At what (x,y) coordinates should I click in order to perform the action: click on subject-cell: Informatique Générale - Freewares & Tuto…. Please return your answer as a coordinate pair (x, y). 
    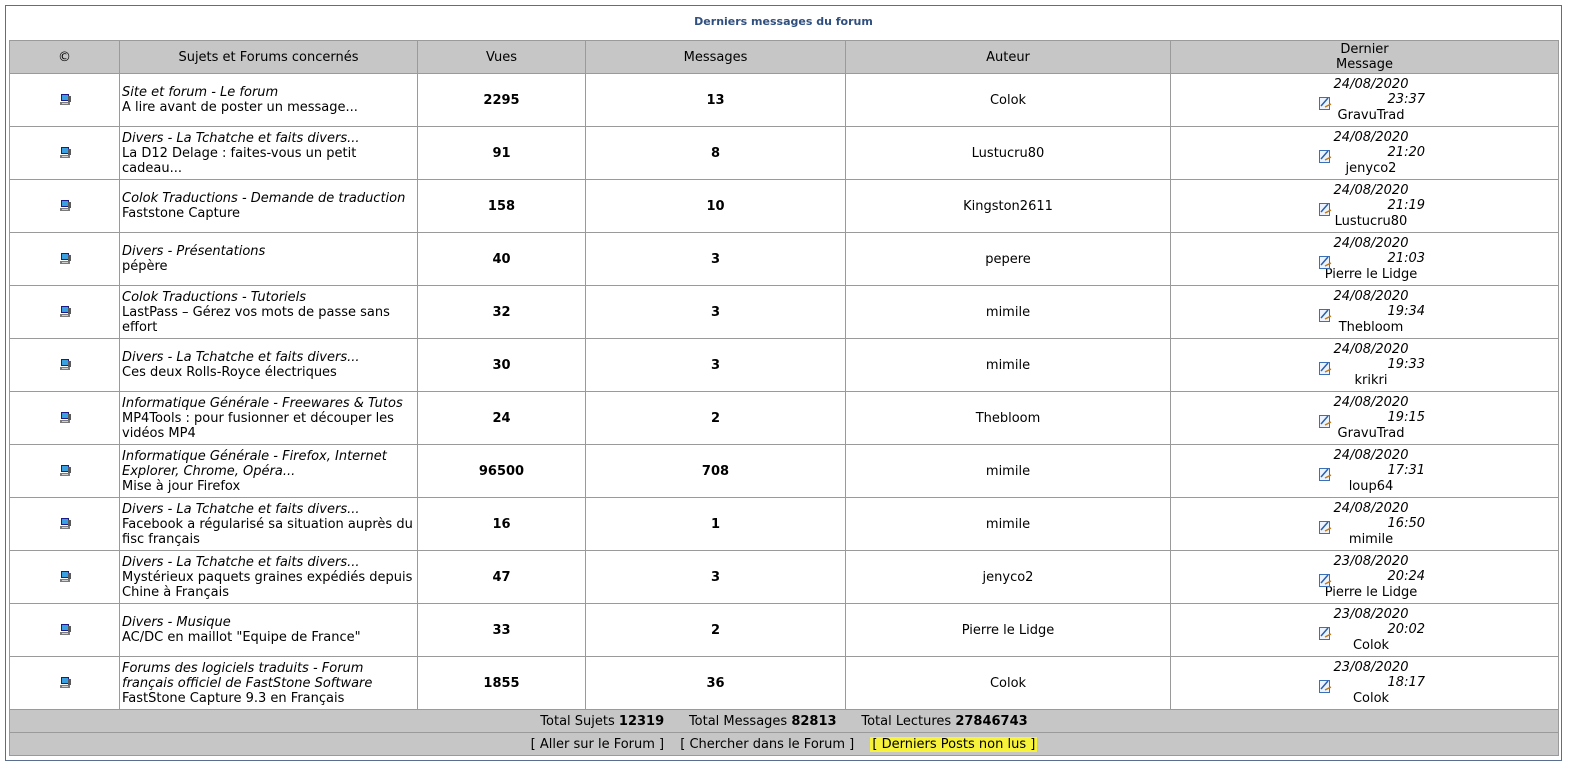
    Looking at the image, I should click on (268, 418).